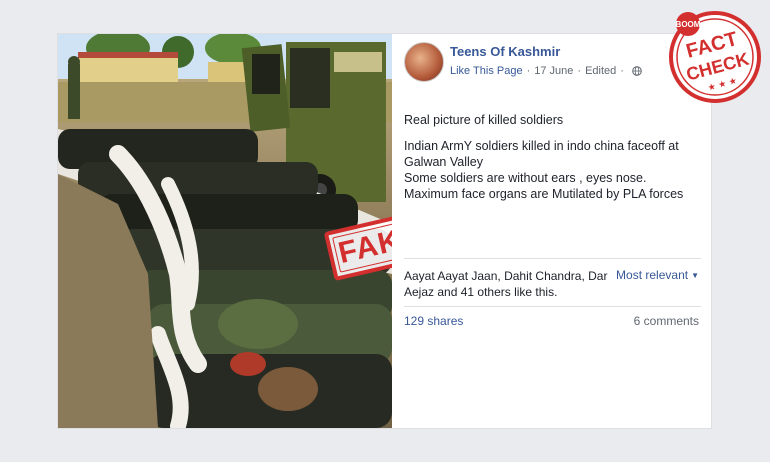  What do you see at coordinates (433, 321) in the screenshot?
I see `shares-count: 129 shares` at bounding box center [433, 321].